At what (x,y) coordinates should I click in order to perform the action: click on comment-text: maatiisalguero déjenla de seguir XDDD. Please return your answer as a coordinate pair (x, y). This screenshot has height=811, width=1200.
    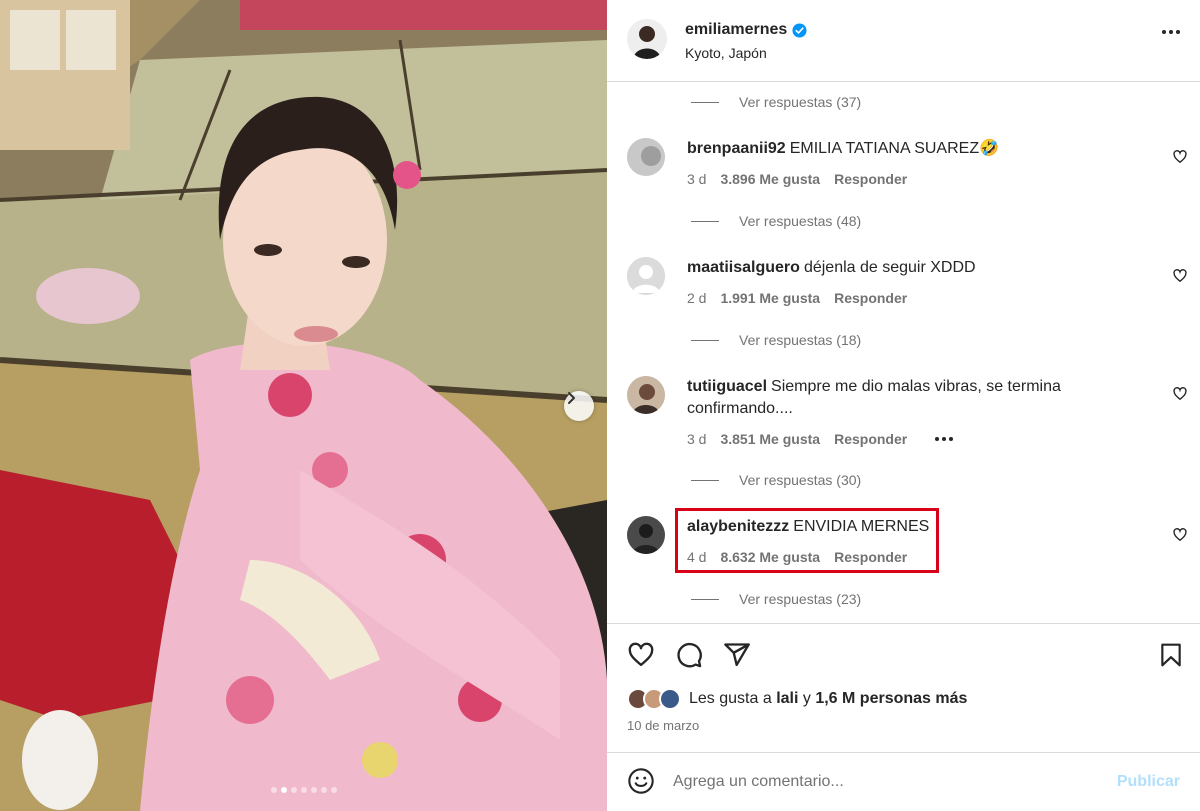
    Looking at the image, I should click on (902, 268).